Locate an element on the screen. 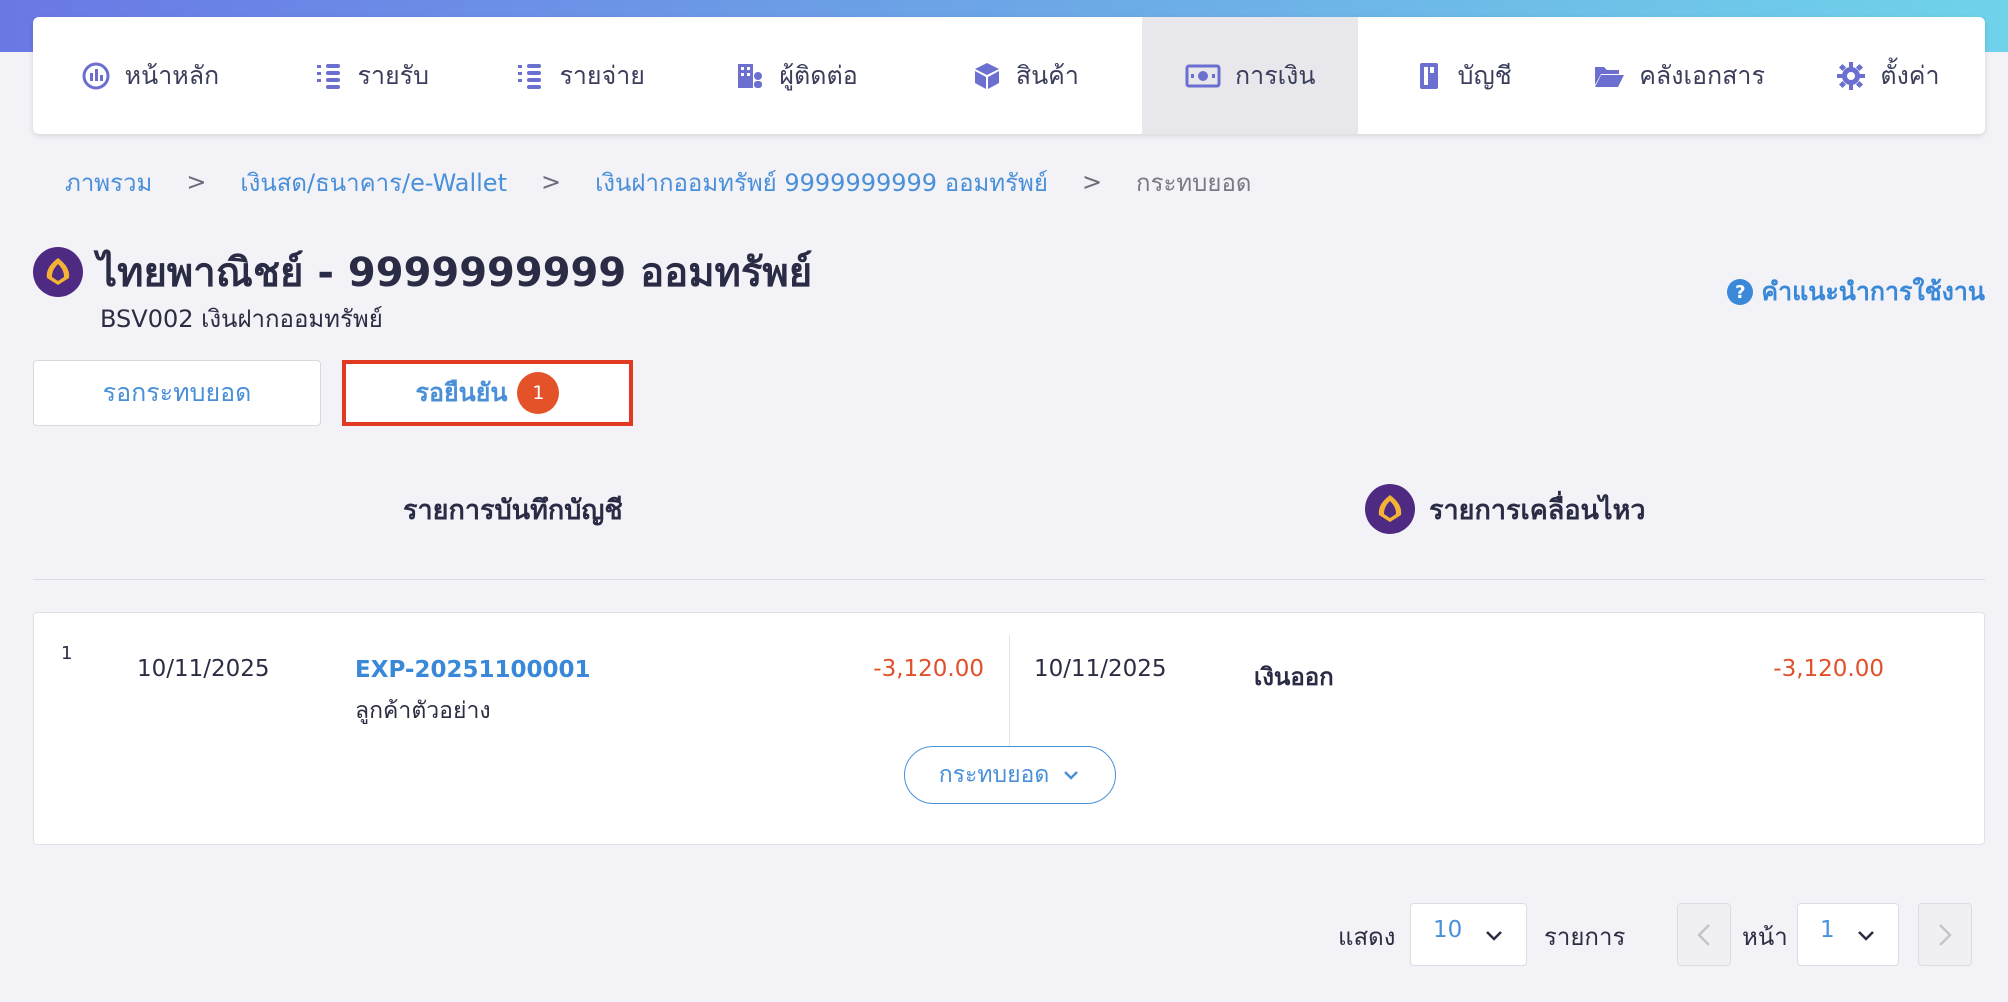 This screenshot has height=1002, width=2008. dashboard-icon is located at coordinates (96, 75).